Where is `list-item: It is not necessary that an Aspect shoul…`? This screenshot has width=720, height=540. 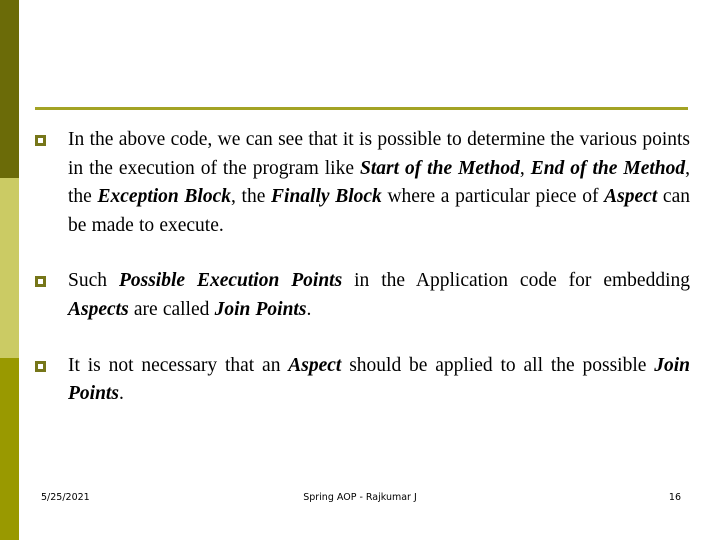
list-item: It is not necessary that an Aspect shoul… is located at coordinates (362, 380).